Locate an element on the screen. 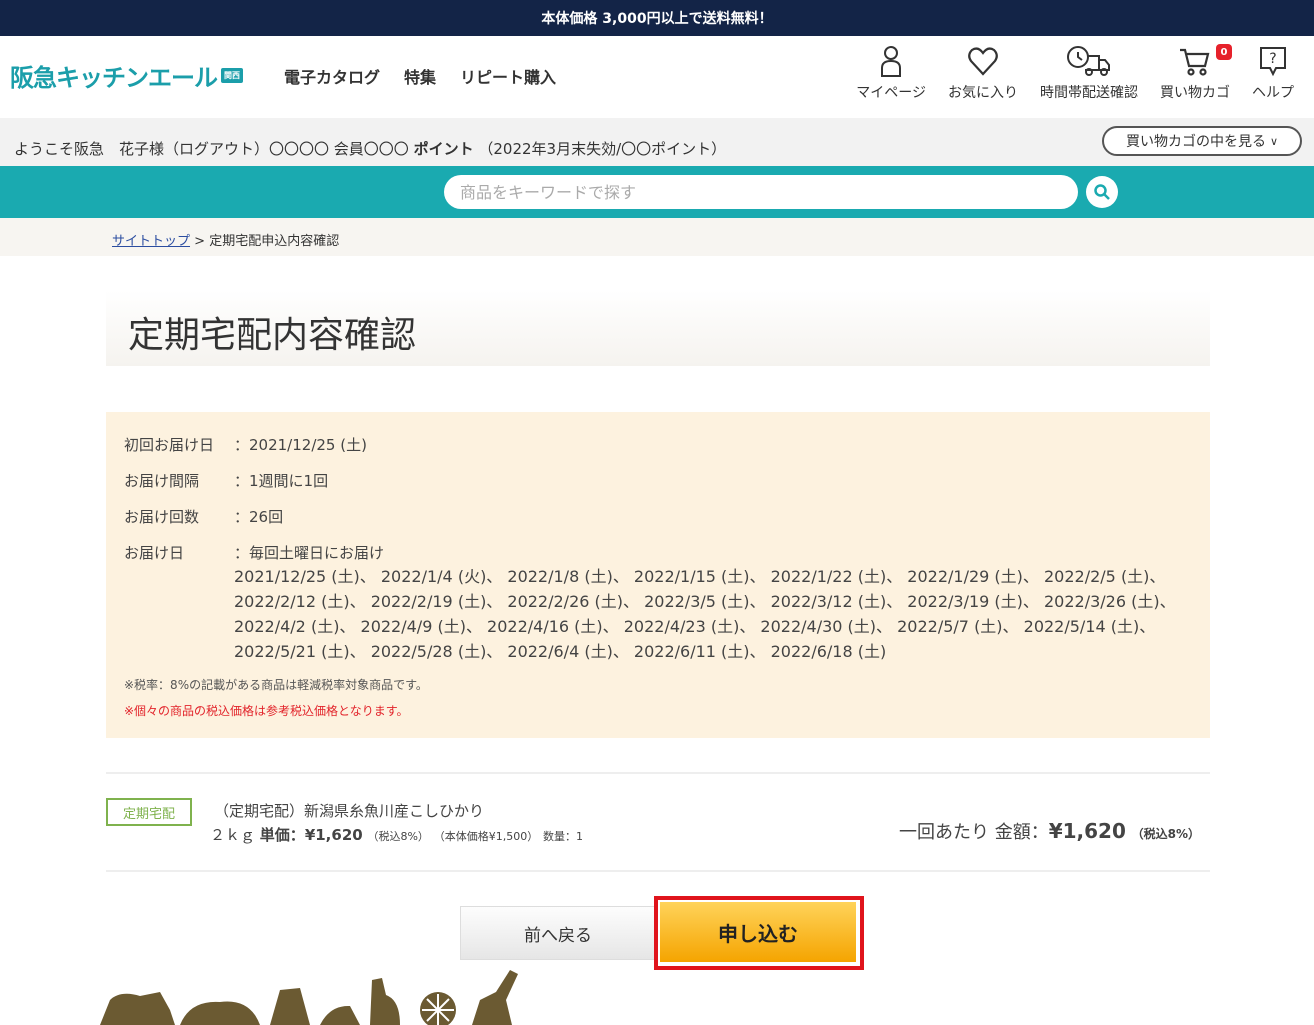 The image size is (1314, 1025). item-weight: ２ｋｇ is located at coordinates (233, 835).